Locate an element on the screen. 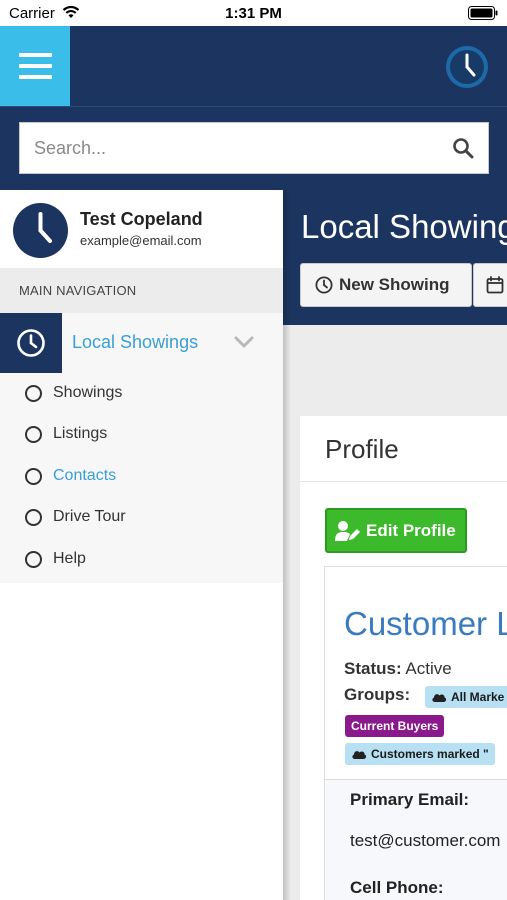  calendar-icon is located at coordinates (495, 285).